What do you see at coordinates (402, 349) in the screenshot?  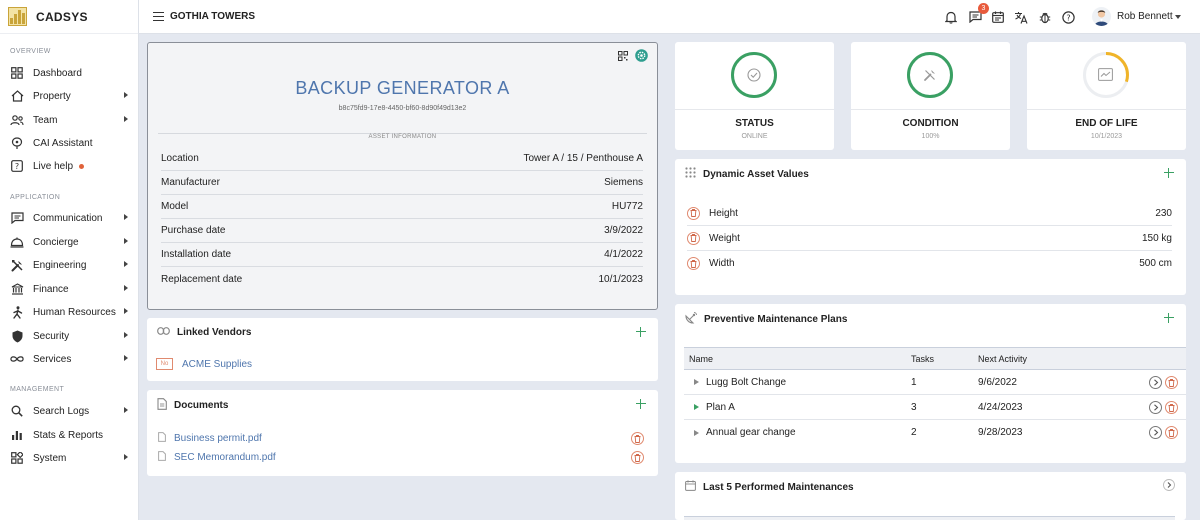 I see `linked-vendors-card: Linked Vendors No ACME Supplies` at bounding box center [402, 349].